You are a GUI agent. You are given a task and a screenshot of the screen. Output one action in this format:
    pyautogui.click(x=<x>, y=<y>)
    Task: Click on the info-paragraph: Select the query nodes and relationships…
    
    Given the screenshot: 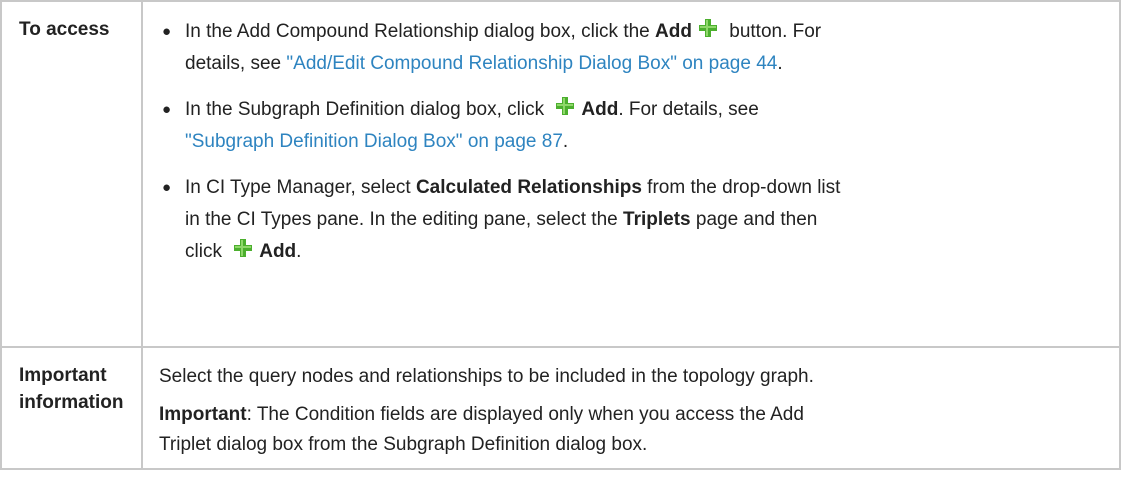 What is the action you would take?
    pyautogui.click(x=486, y=376)
    